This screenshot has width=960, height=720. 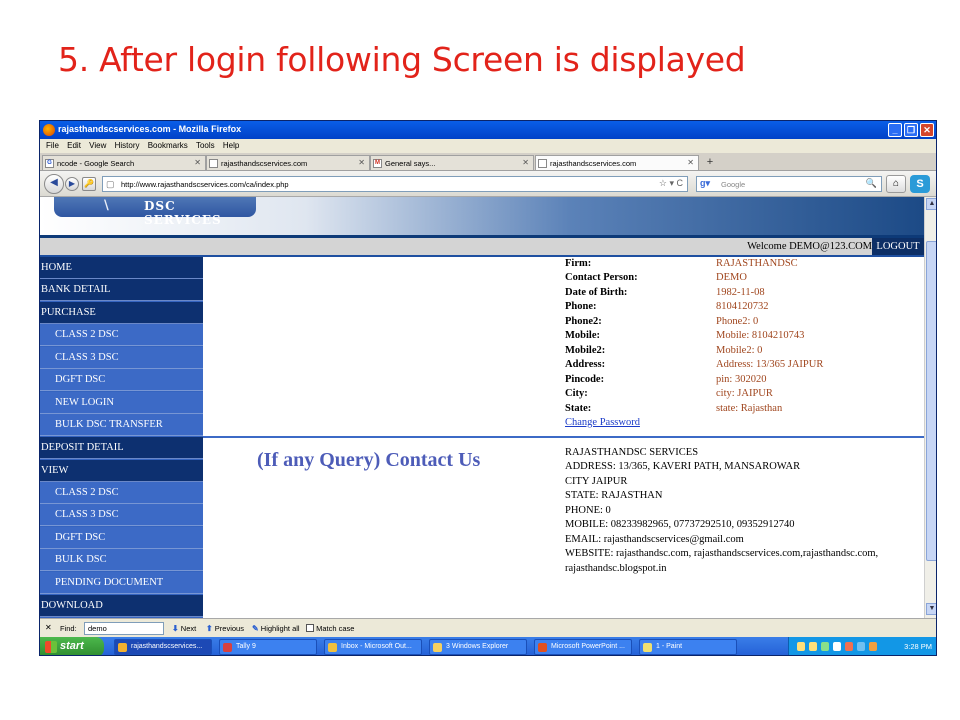 I want to click on sidebar-item-view-dgft: DGFT DSC, so click(x=121, y=538).